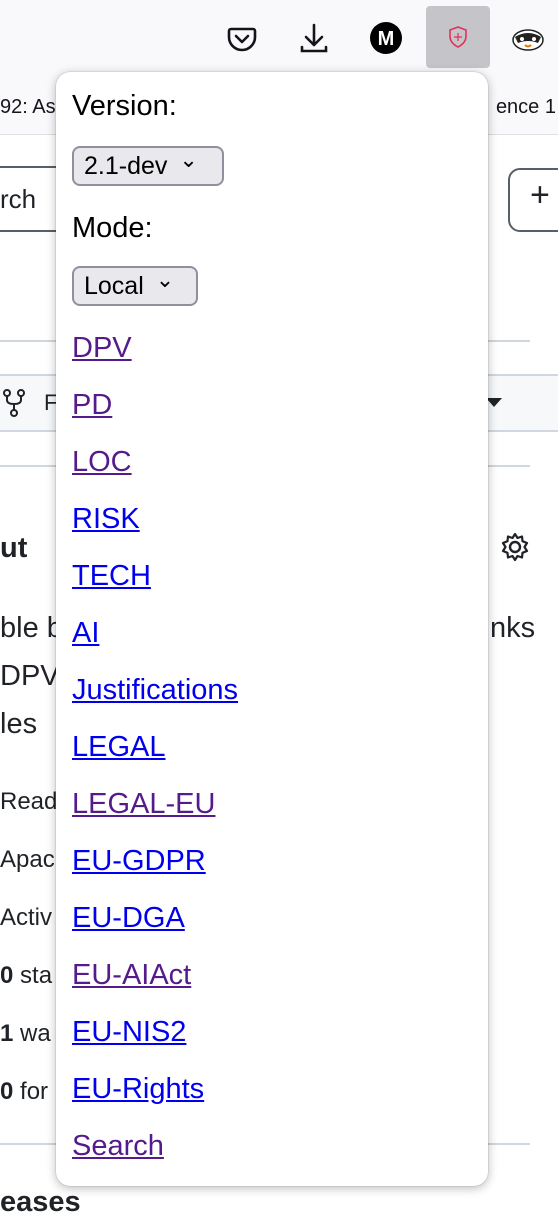 This screenshot has width=558, height=1219. Describe the element at coordinates (155, 474) in the screenshot. I see `vocab-link-loc: LOC` at that location.